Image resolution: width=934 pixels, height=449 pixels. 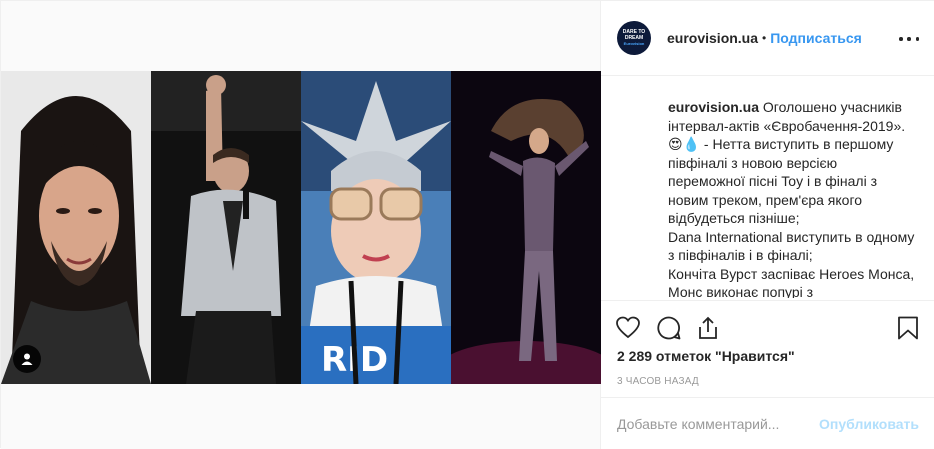 I want to click on comment-form: Опубликовать, so click(x=767, y=423).